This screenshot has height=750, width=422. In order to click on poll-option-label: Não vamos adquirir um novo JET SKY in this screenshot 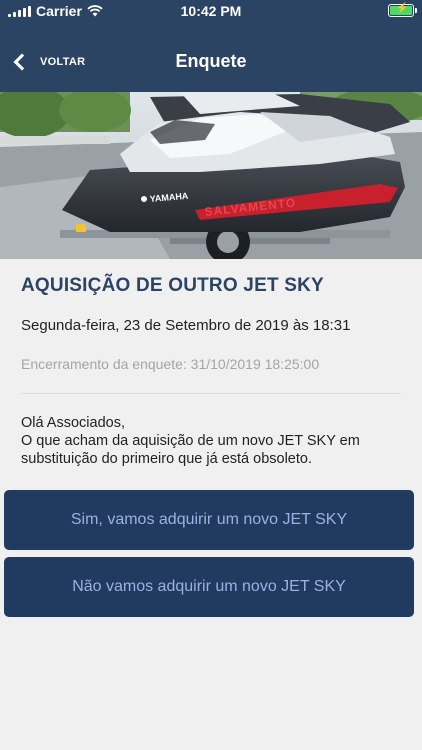, I will do `click(209, 586)`.